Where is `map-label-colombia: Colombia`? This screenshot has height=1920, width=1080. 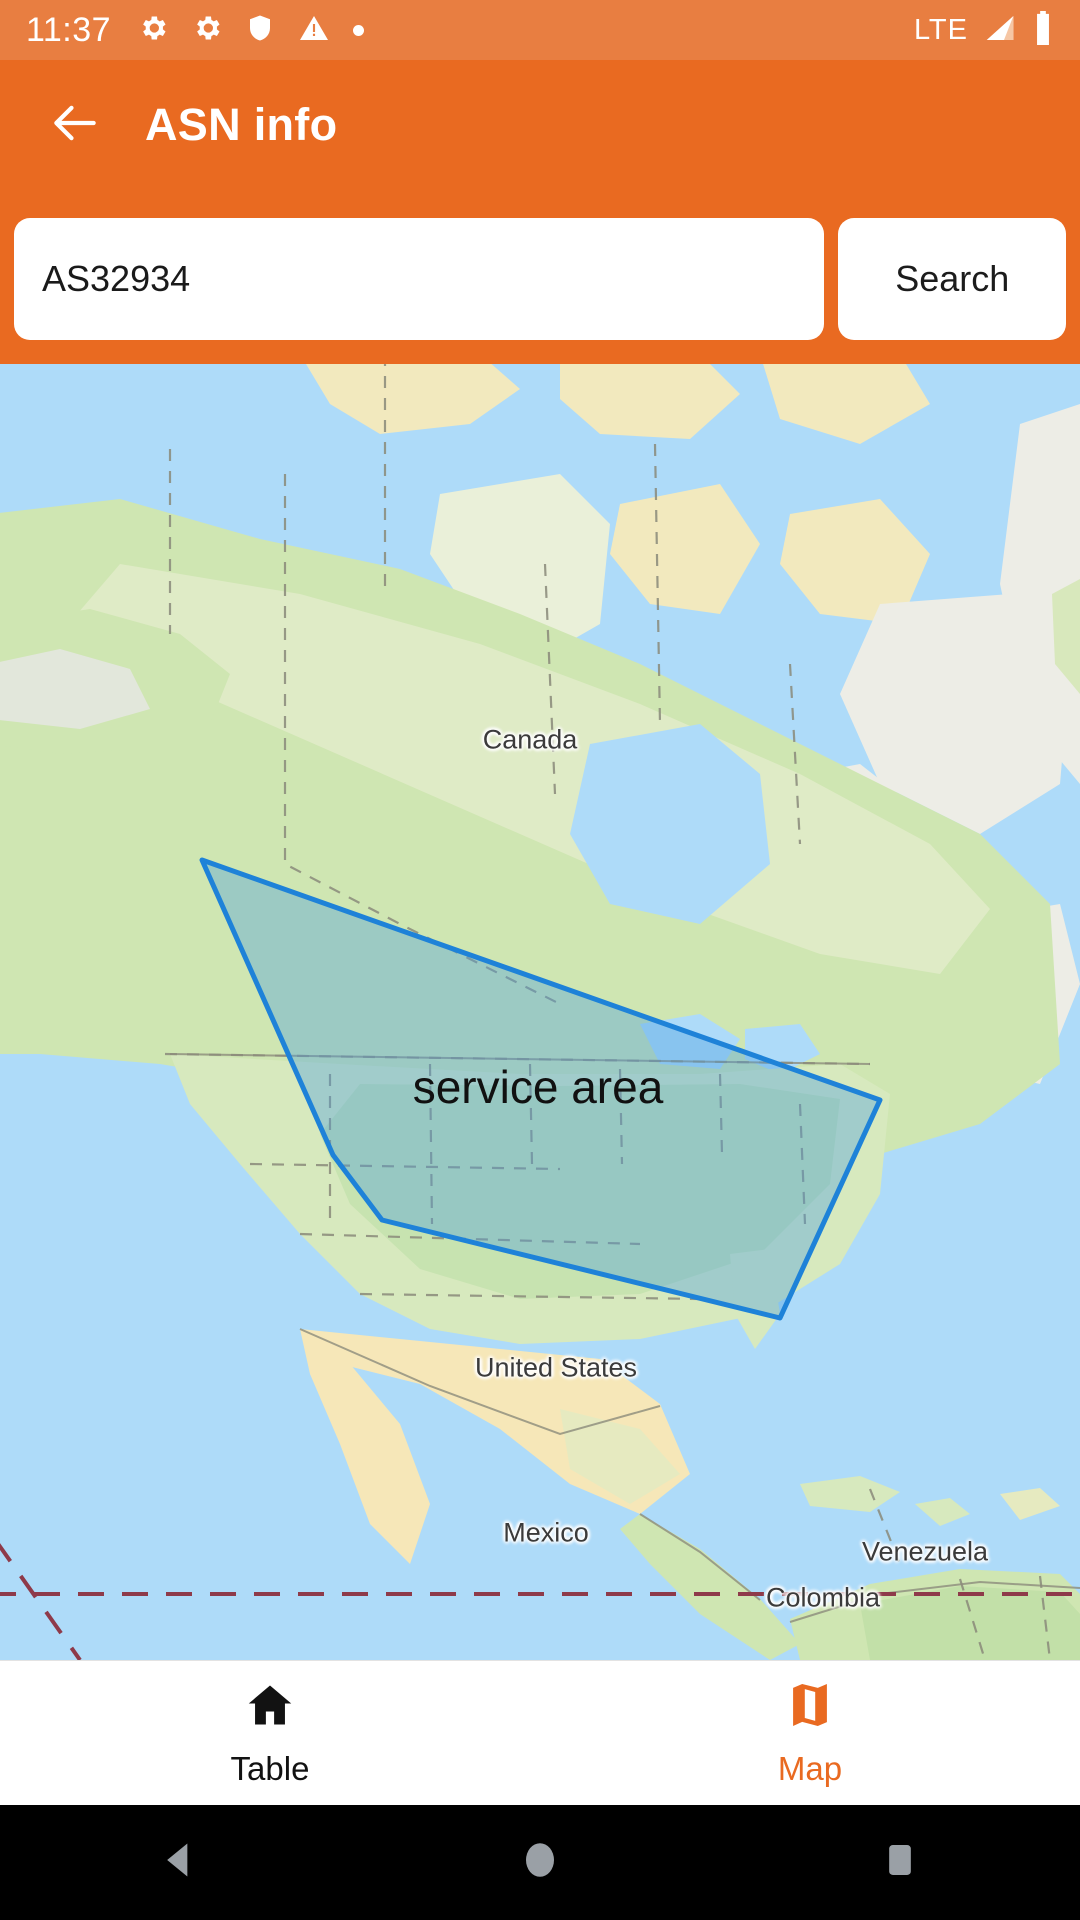
map-label-colombia: Colombia is located at coordinates (823, 1597).